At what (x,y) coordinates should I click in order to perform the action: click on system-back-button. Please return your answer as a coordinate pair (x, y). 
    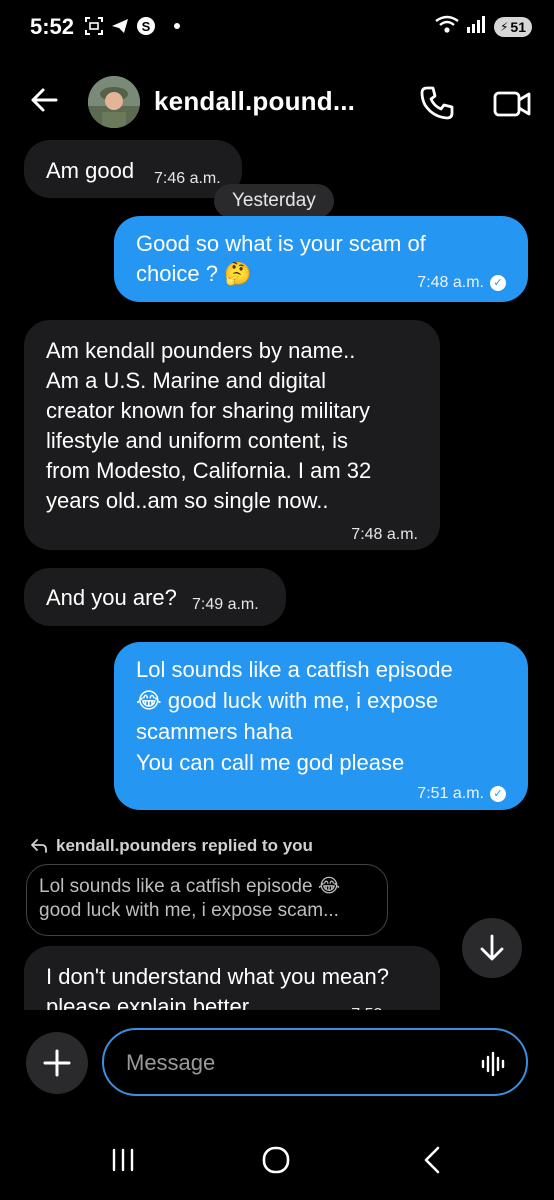
    Looking at the image, I should click on (434, 1160).